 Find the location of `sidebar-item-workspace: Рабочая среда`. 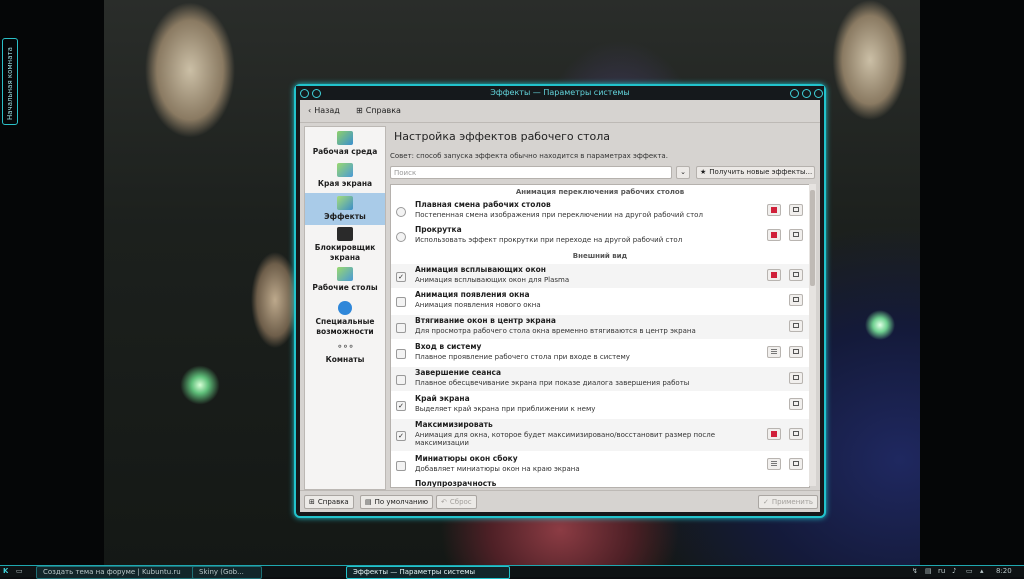

sidebar-item-workspace: Рабочая среда is located at coordinates (345, 145).